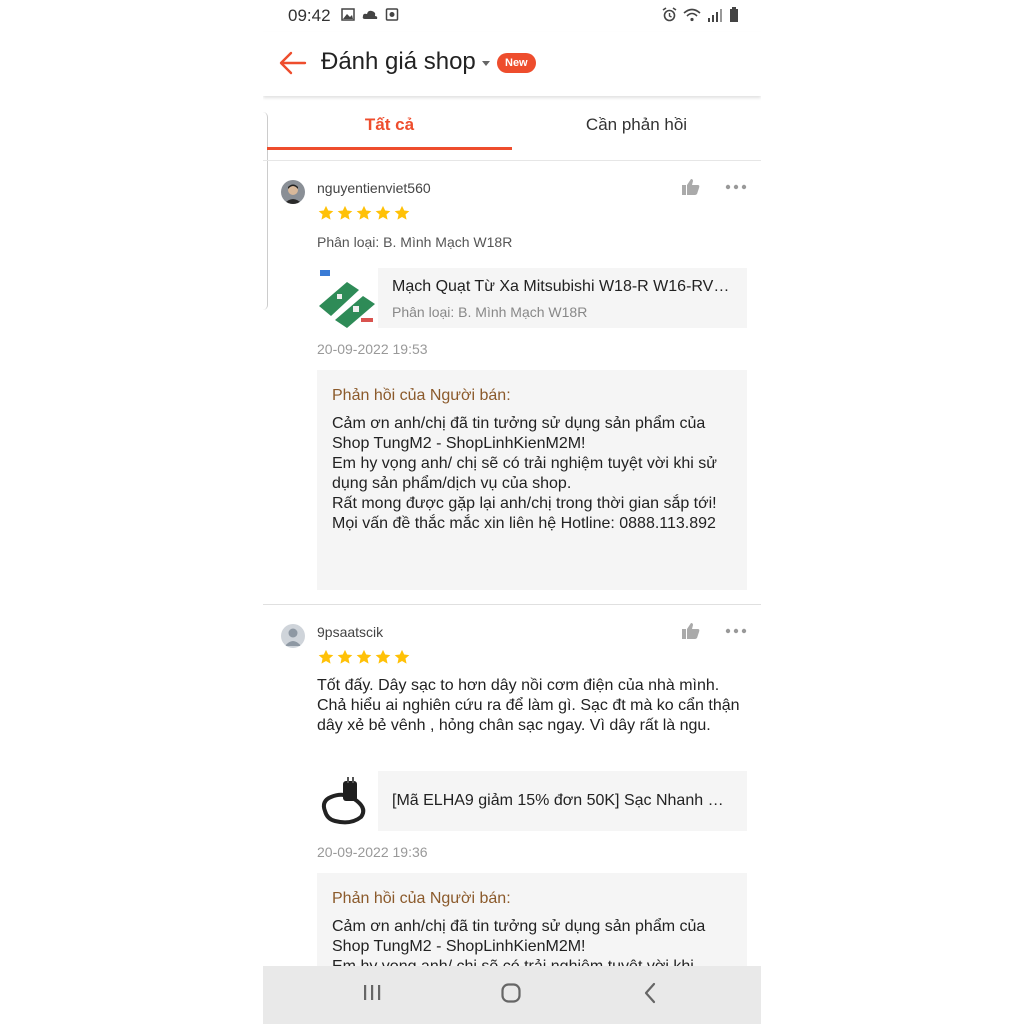 This screenshot has width=1024, height=1024. What do you see at coordinates (516, 63) in the screenshot?
I see `new-badge: New` at bounding box center [516, 63].